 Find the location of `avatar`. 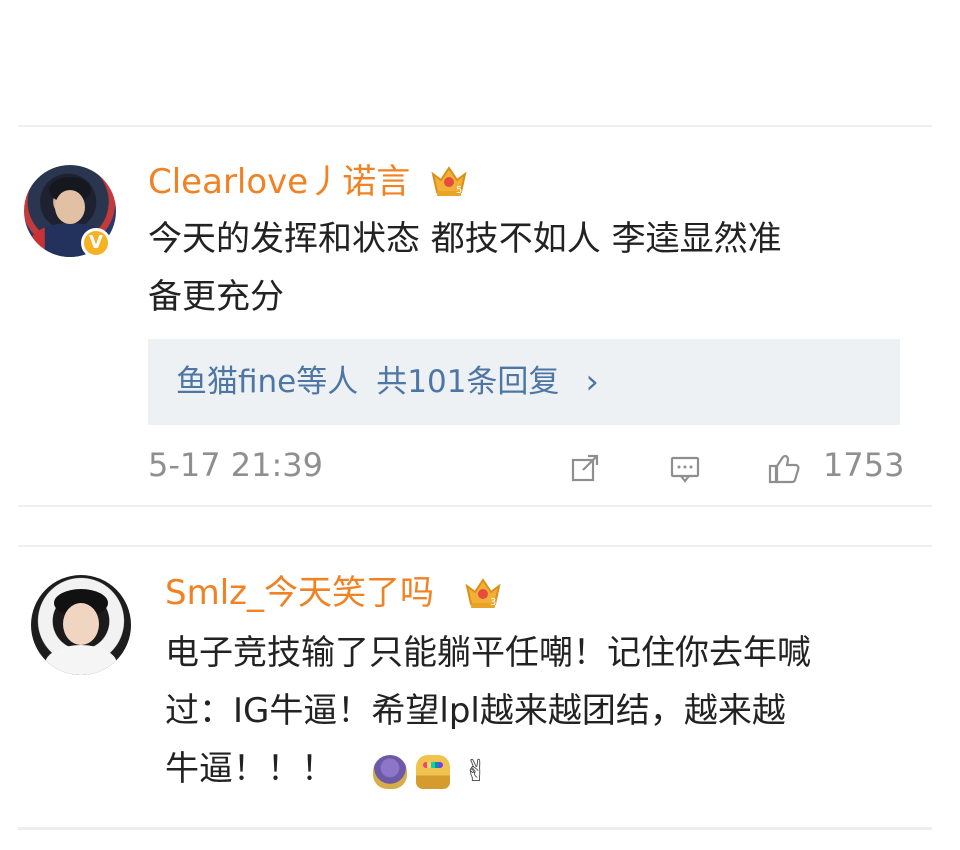

avatar is located at coordinates (81, 625).